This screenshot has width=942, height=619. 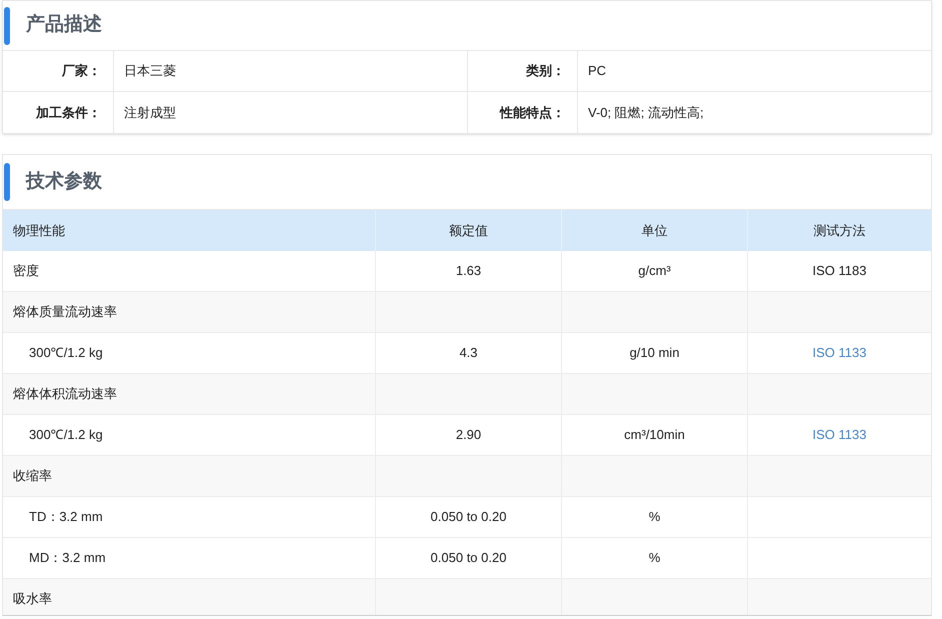 I want to click on column-header: 额定值, so click(x=468, y=231).